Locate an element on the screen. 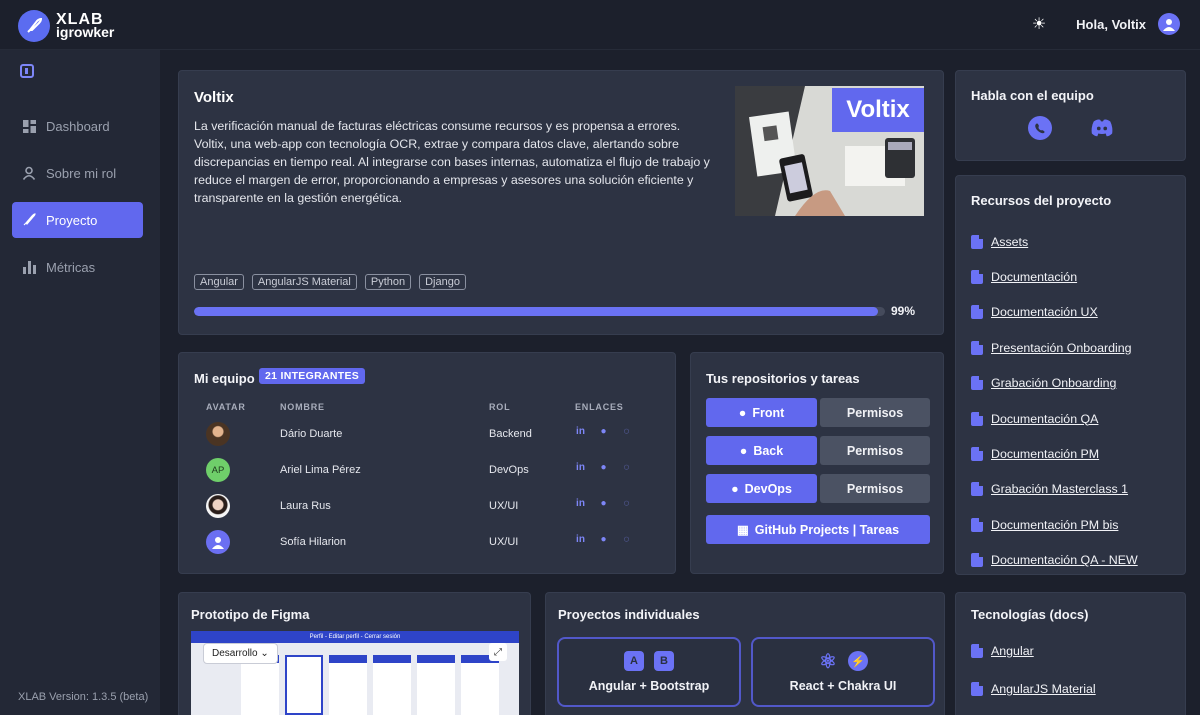  technologies-title: Tecnologías (docs) is located at coordinates (1030, 614).